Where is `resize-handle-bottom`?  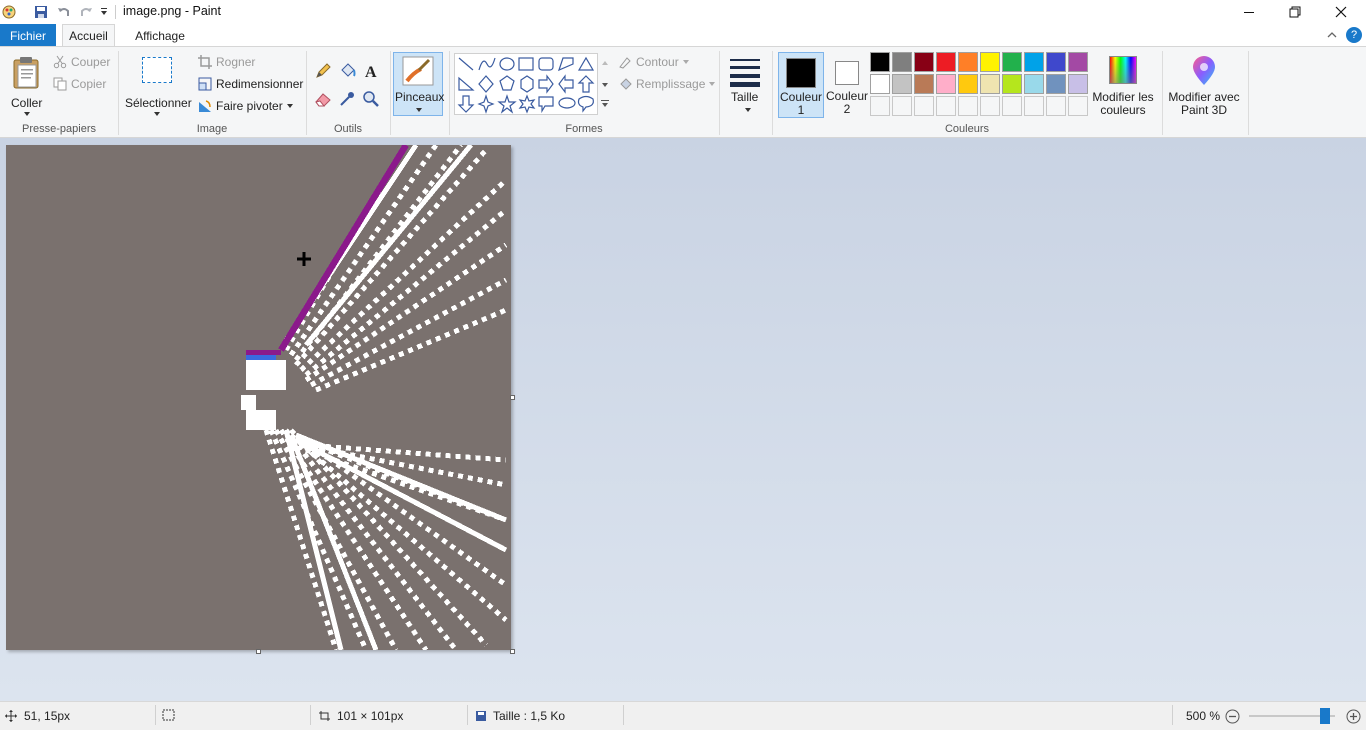
resize-handle-bottom is located at coordinates (258, 651).